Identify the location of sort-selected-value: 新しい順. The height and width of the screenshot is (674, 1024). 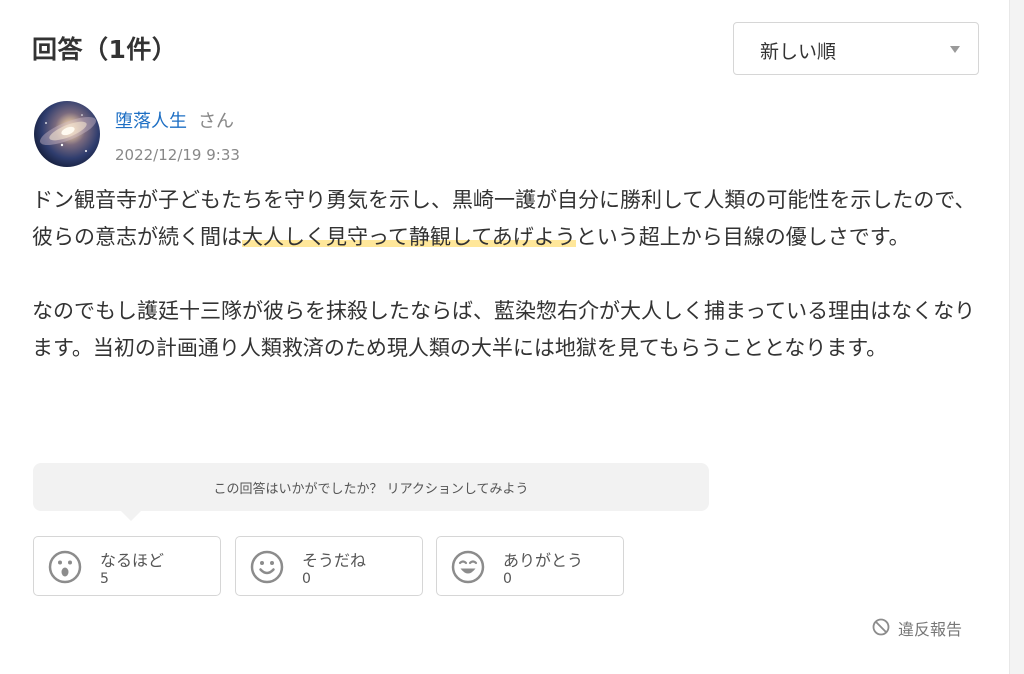
(798, 52).